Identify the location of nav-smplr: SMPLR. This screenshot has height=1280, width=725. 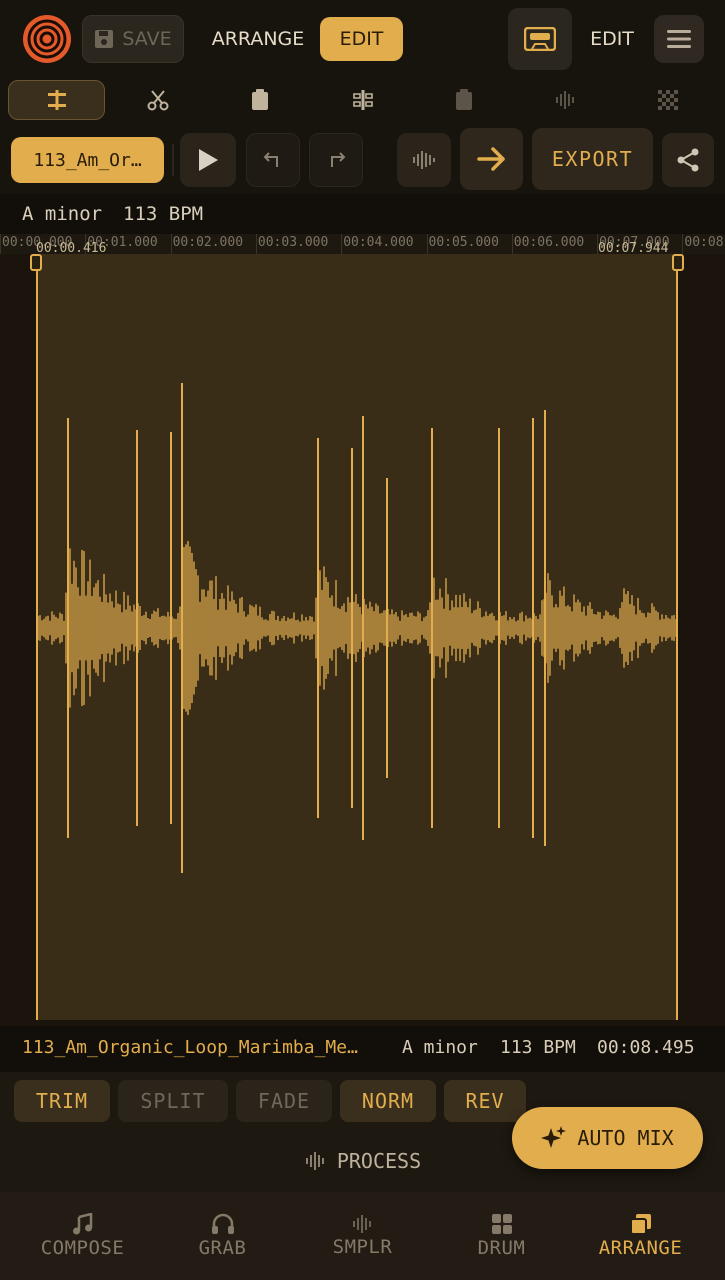
(362, 1236).